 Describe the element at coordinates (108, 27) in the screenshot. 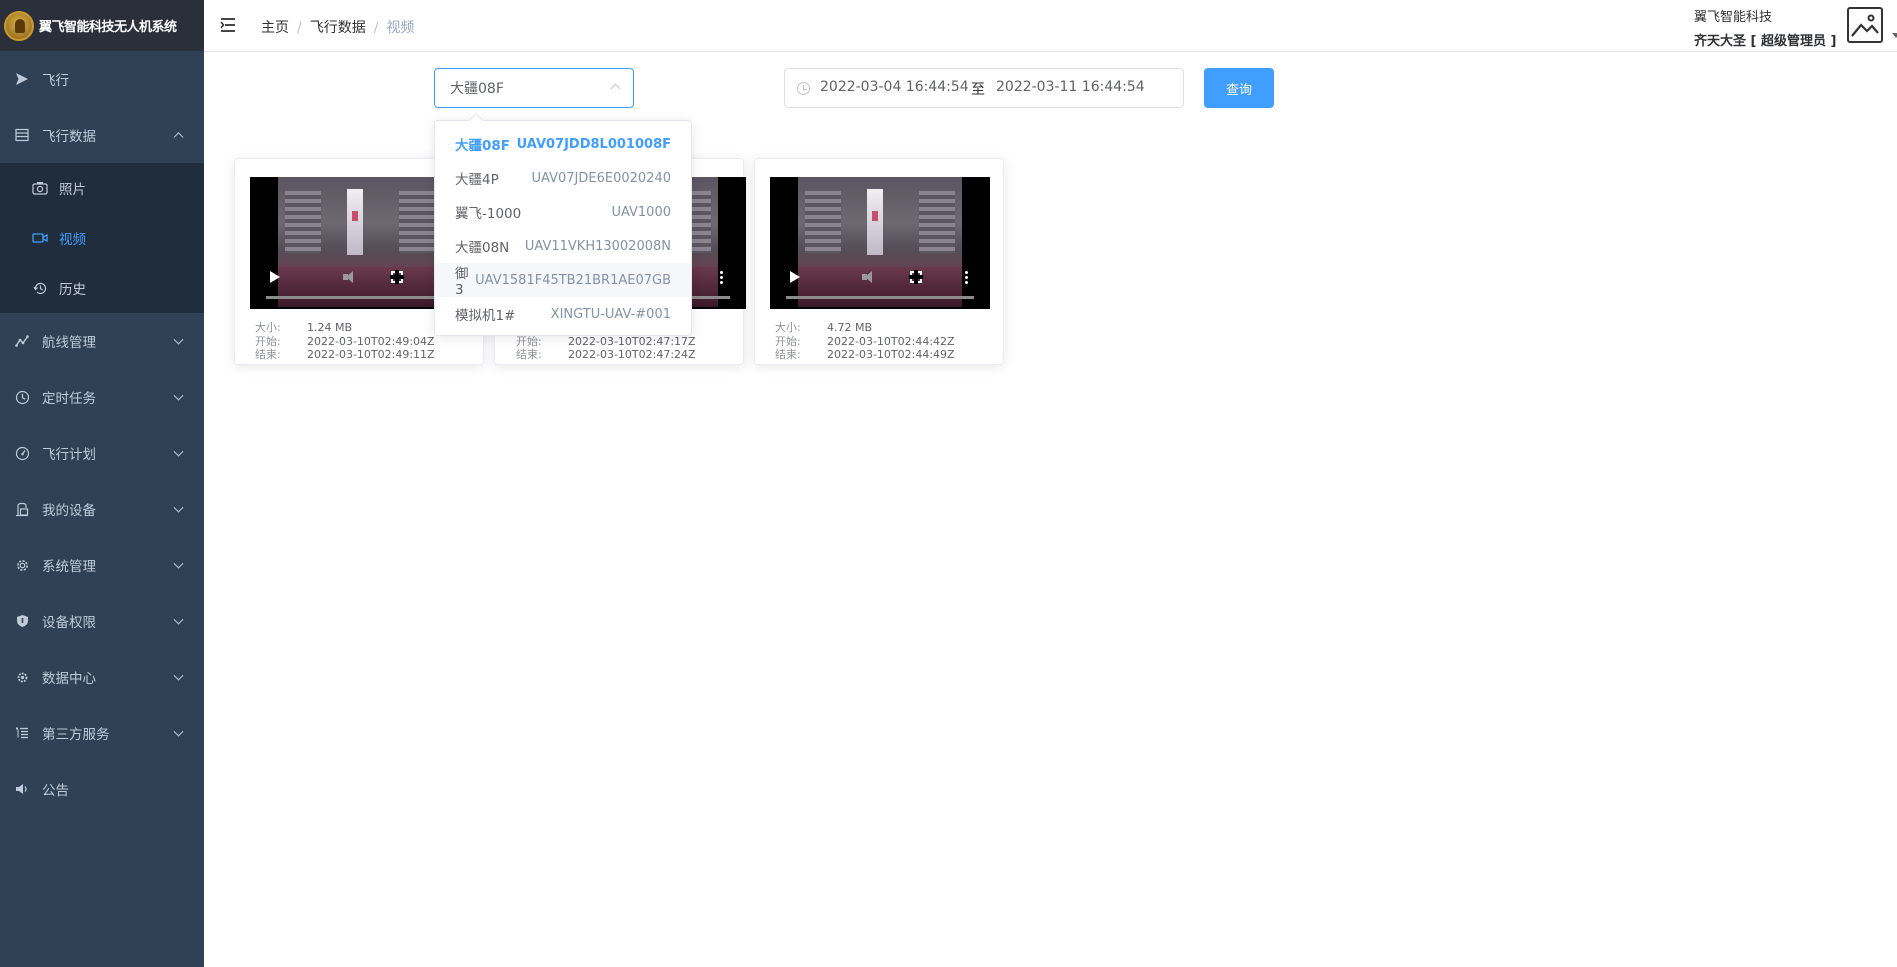

I see `app-title: 翼飞智能科技无人机系统` at that location.